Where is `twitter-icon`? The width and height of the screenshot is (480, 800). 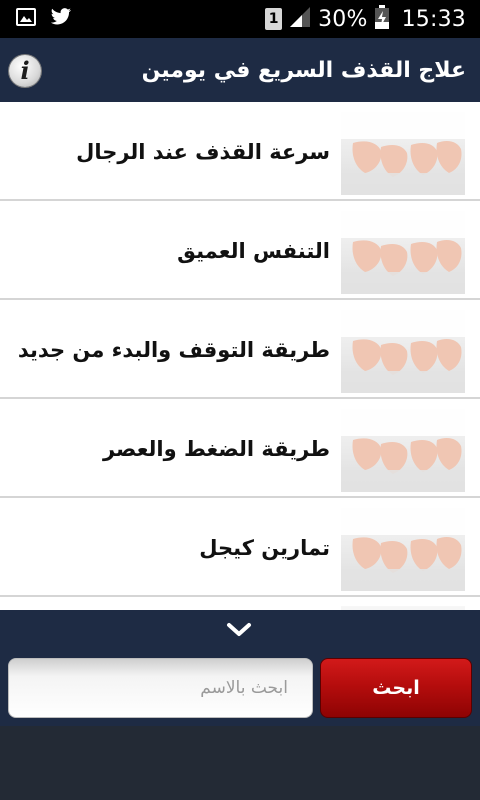 twitter-icon is located at coordinates (61, 19).